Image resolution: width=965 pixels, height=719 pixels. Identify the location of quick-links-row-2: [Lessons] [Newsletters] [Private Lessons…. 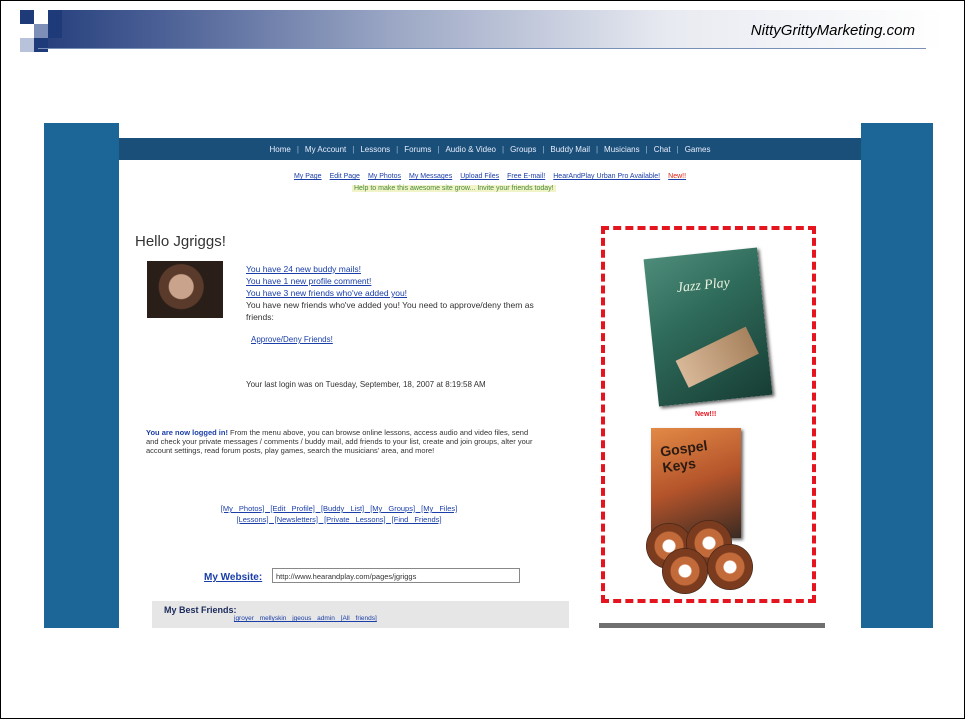
(339, 519).